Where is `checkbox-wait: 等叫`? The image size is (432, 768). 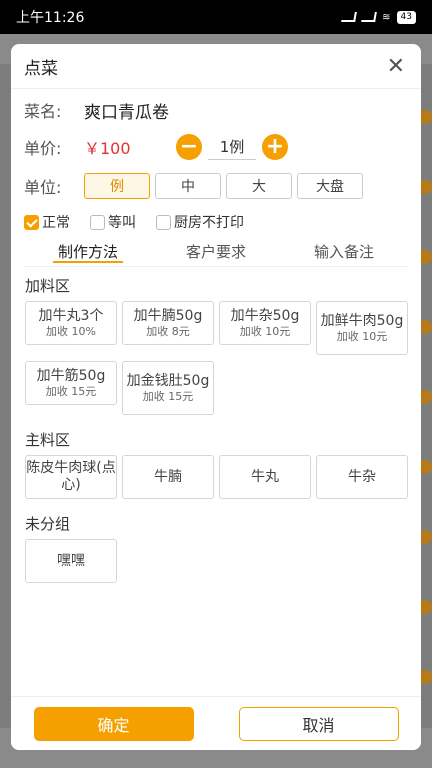 checkbox-wait: 等叫 is located at coordinates (113, 222).